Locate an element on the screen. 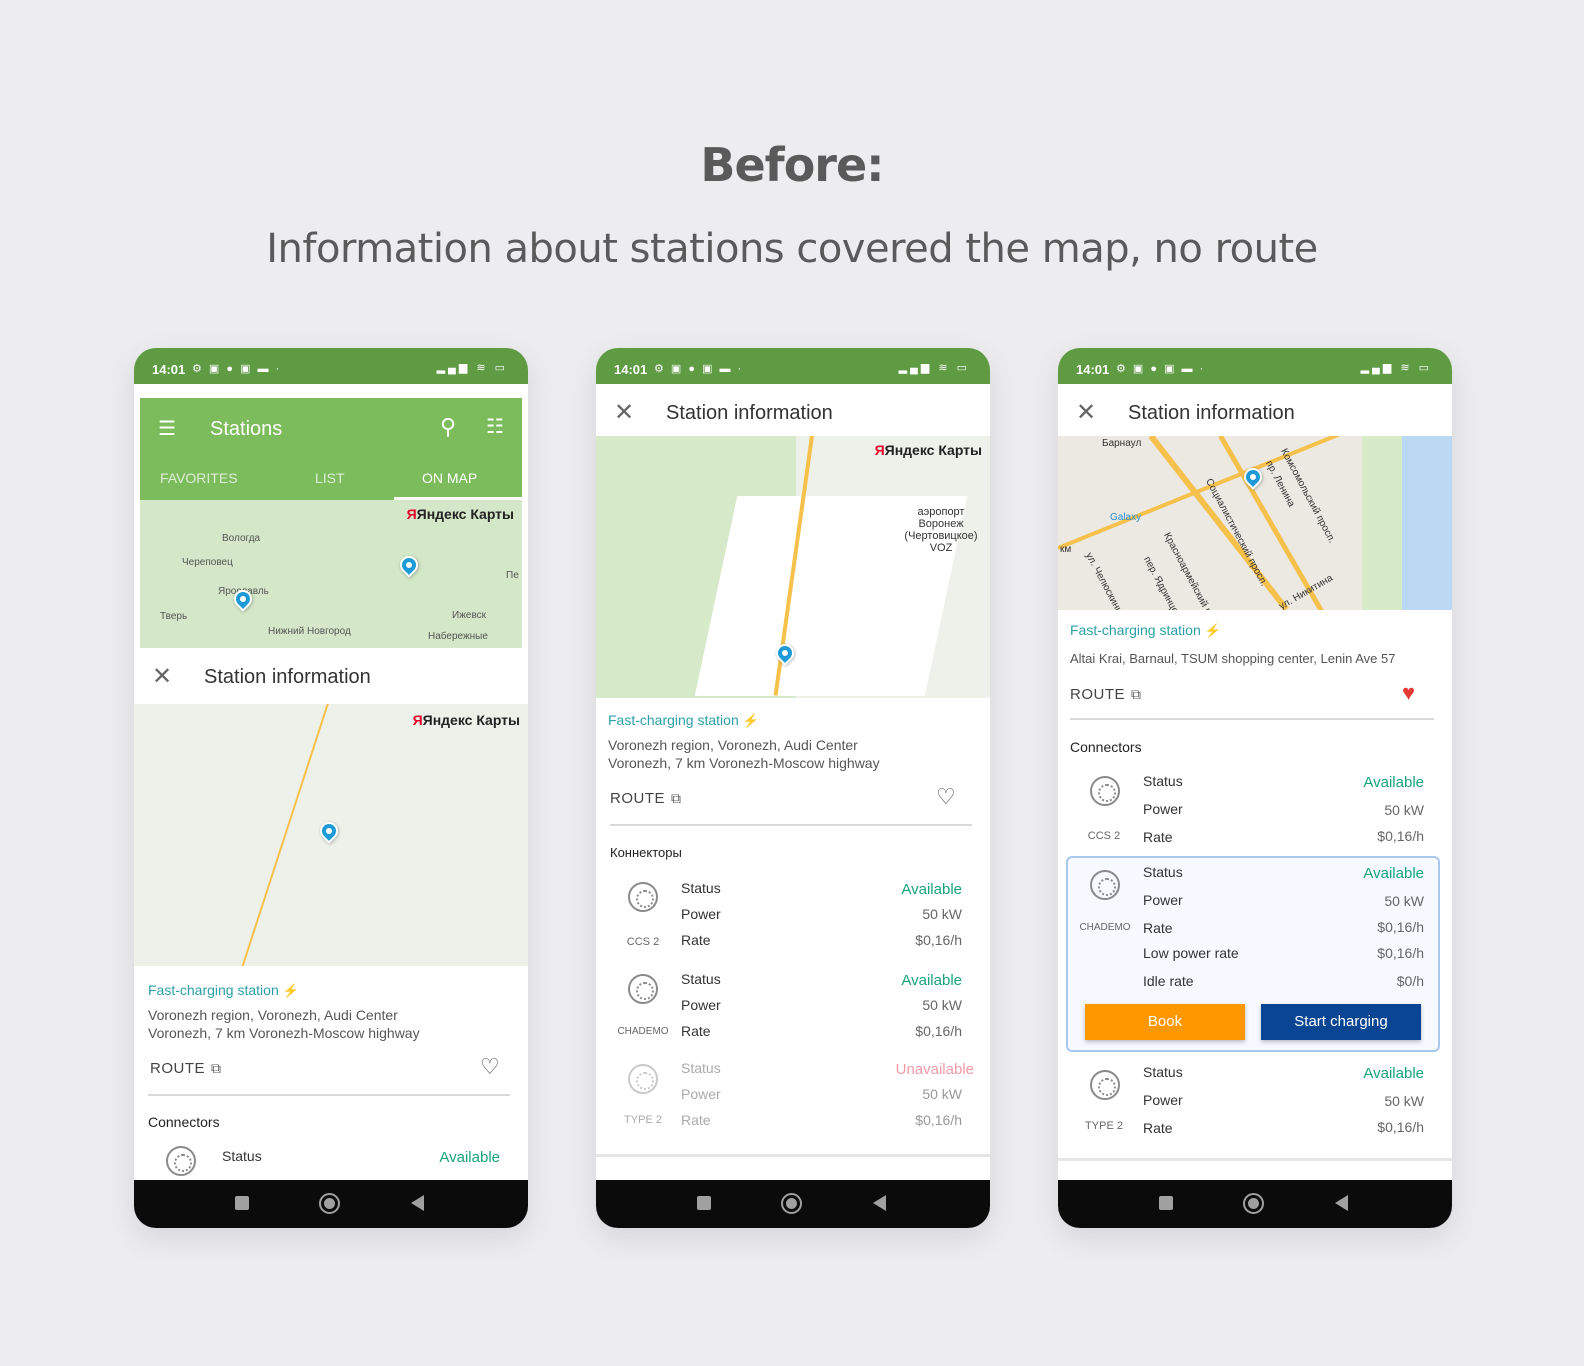 Image resolution: width=1584 pixels, height=1366 pixels. map-label: Социалистический просп. is located at coordinates (1236, 532).